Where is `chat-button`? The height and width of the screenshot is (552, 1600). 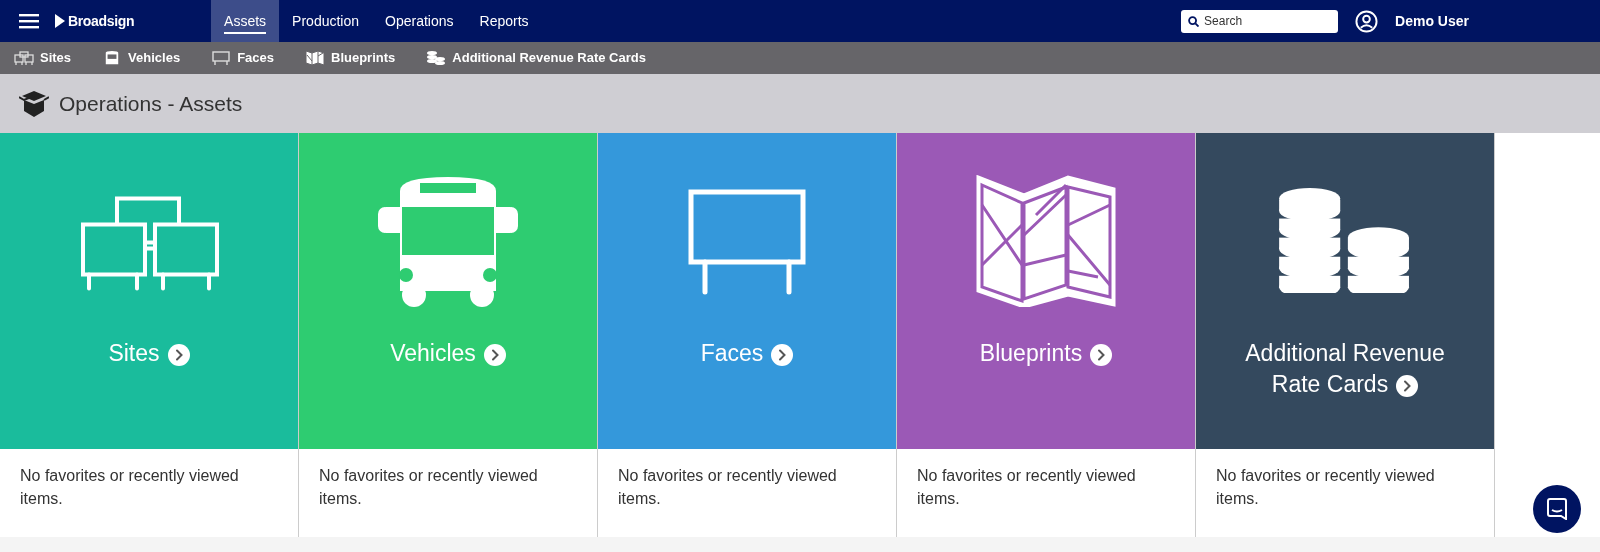 chat-button is located at coordinates (1557, 509).